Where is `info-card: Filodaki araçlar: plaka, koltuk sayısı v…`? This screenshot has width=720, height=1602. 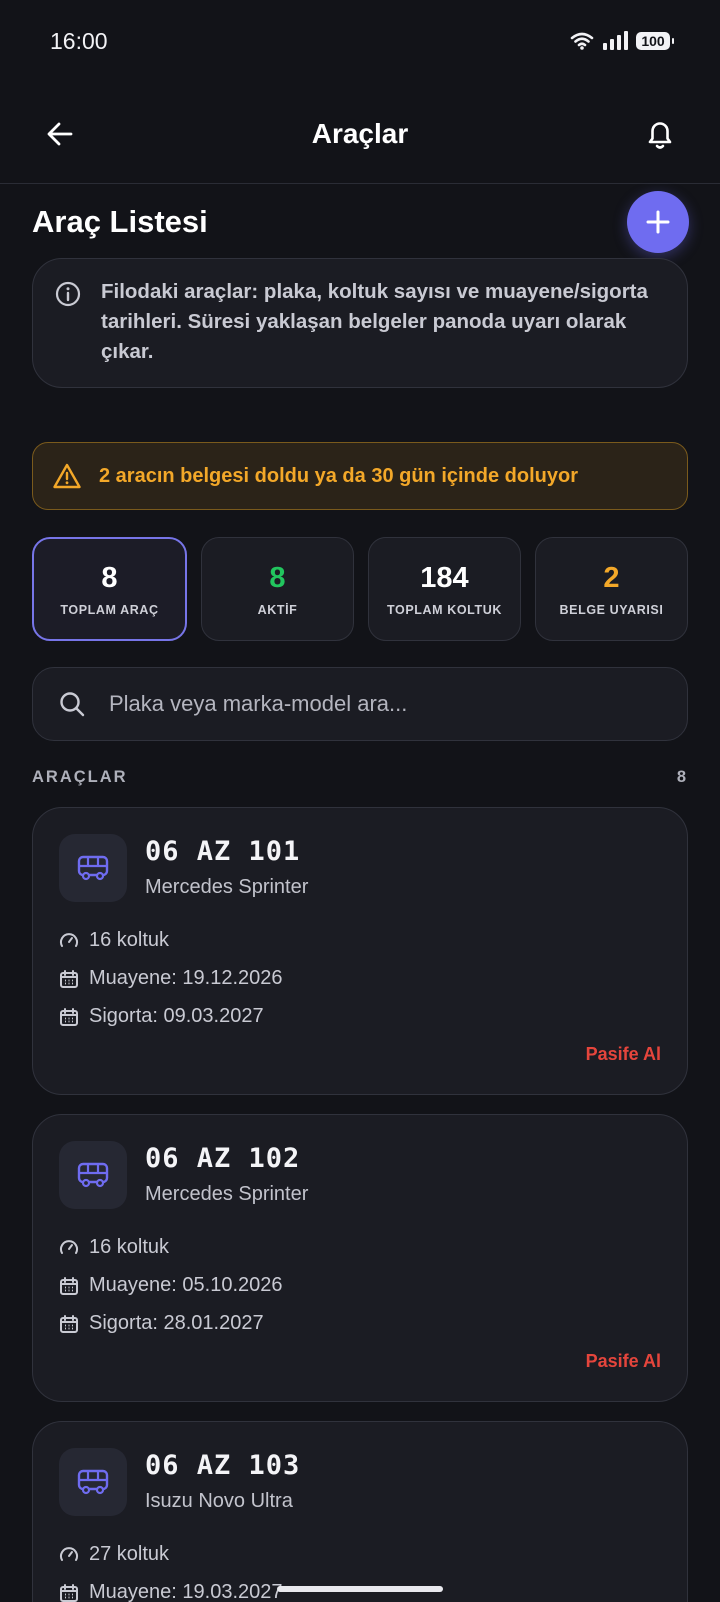 info-card: Filodaki araçlar: plaka, koltuk sayısı v… is located at coordinates (360, 323).